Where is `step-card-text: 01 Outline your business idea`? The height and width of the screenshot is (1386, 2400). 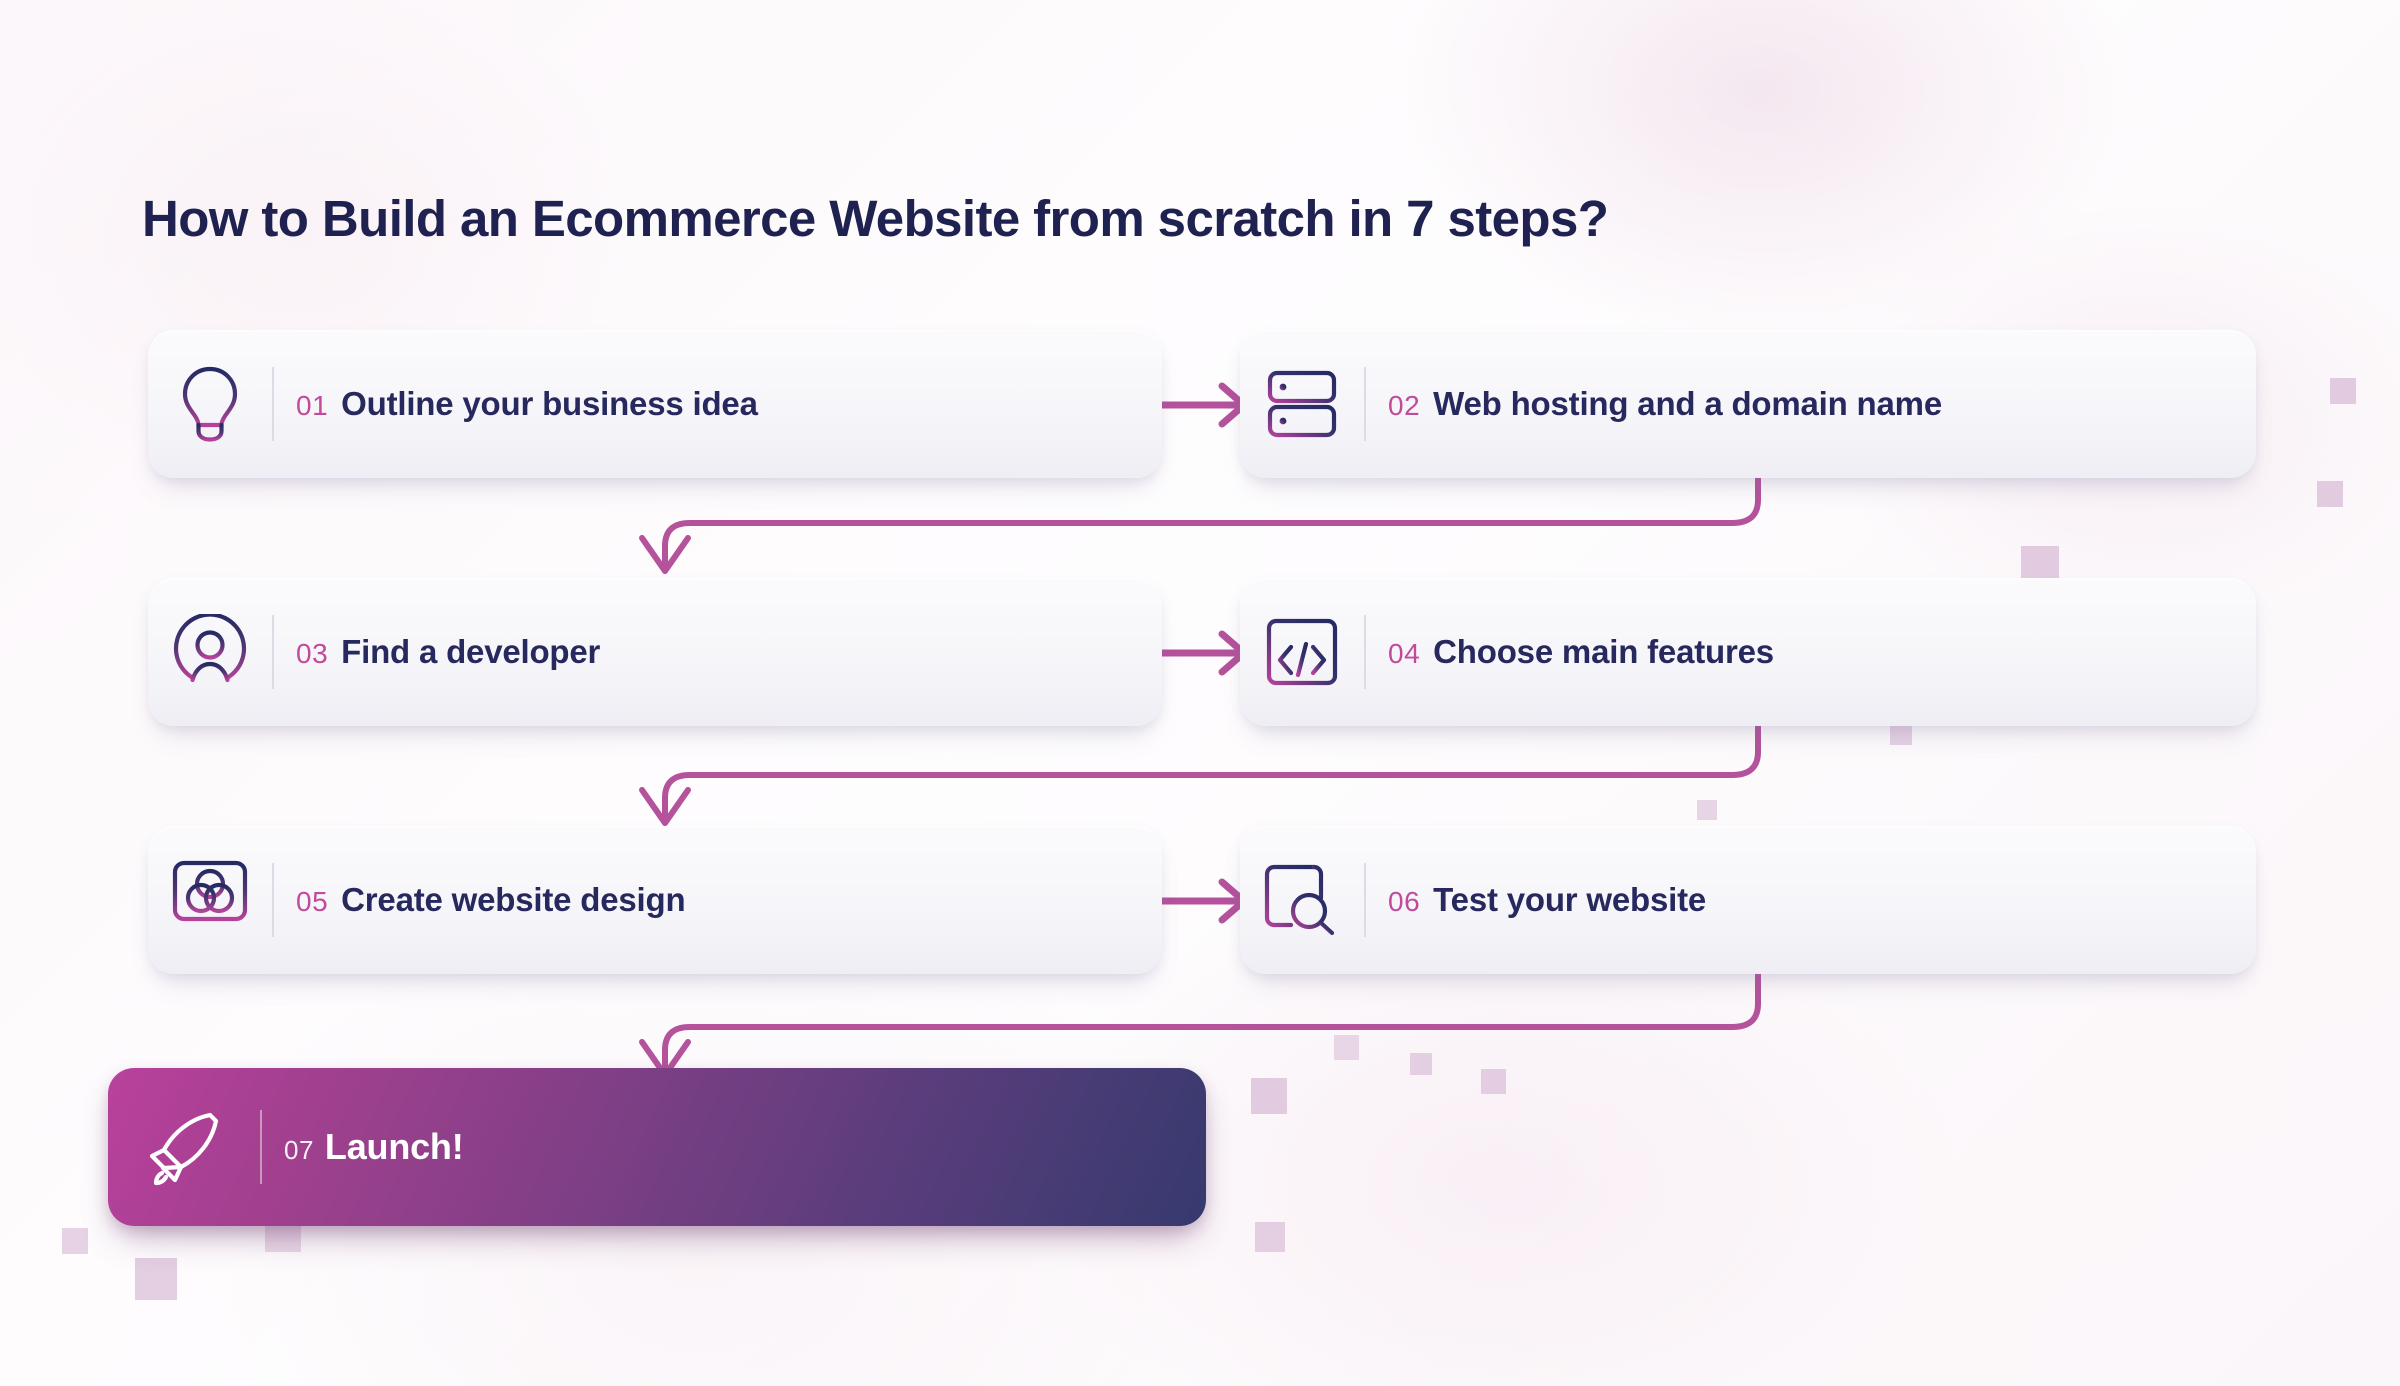
step-card-text: 01 Outline your business idea is located at coordinates (516, 404).